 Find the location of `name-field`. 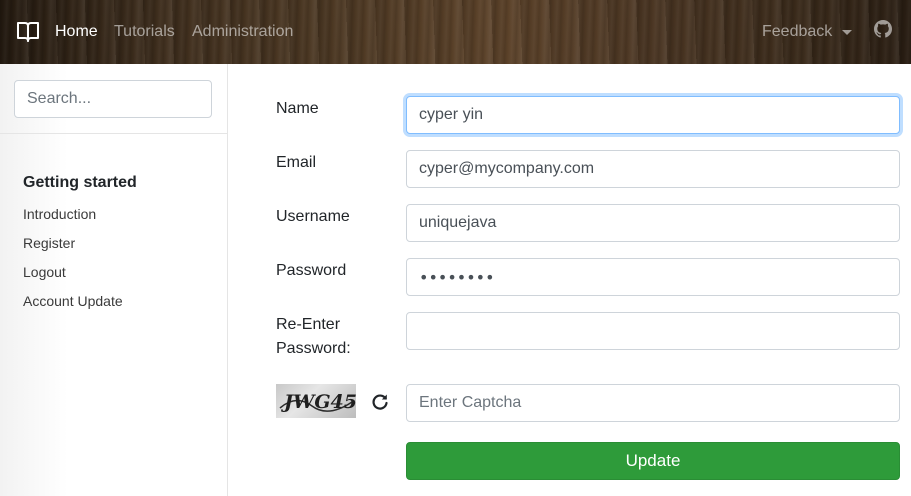

name-field is located at coordinates (653, 115).